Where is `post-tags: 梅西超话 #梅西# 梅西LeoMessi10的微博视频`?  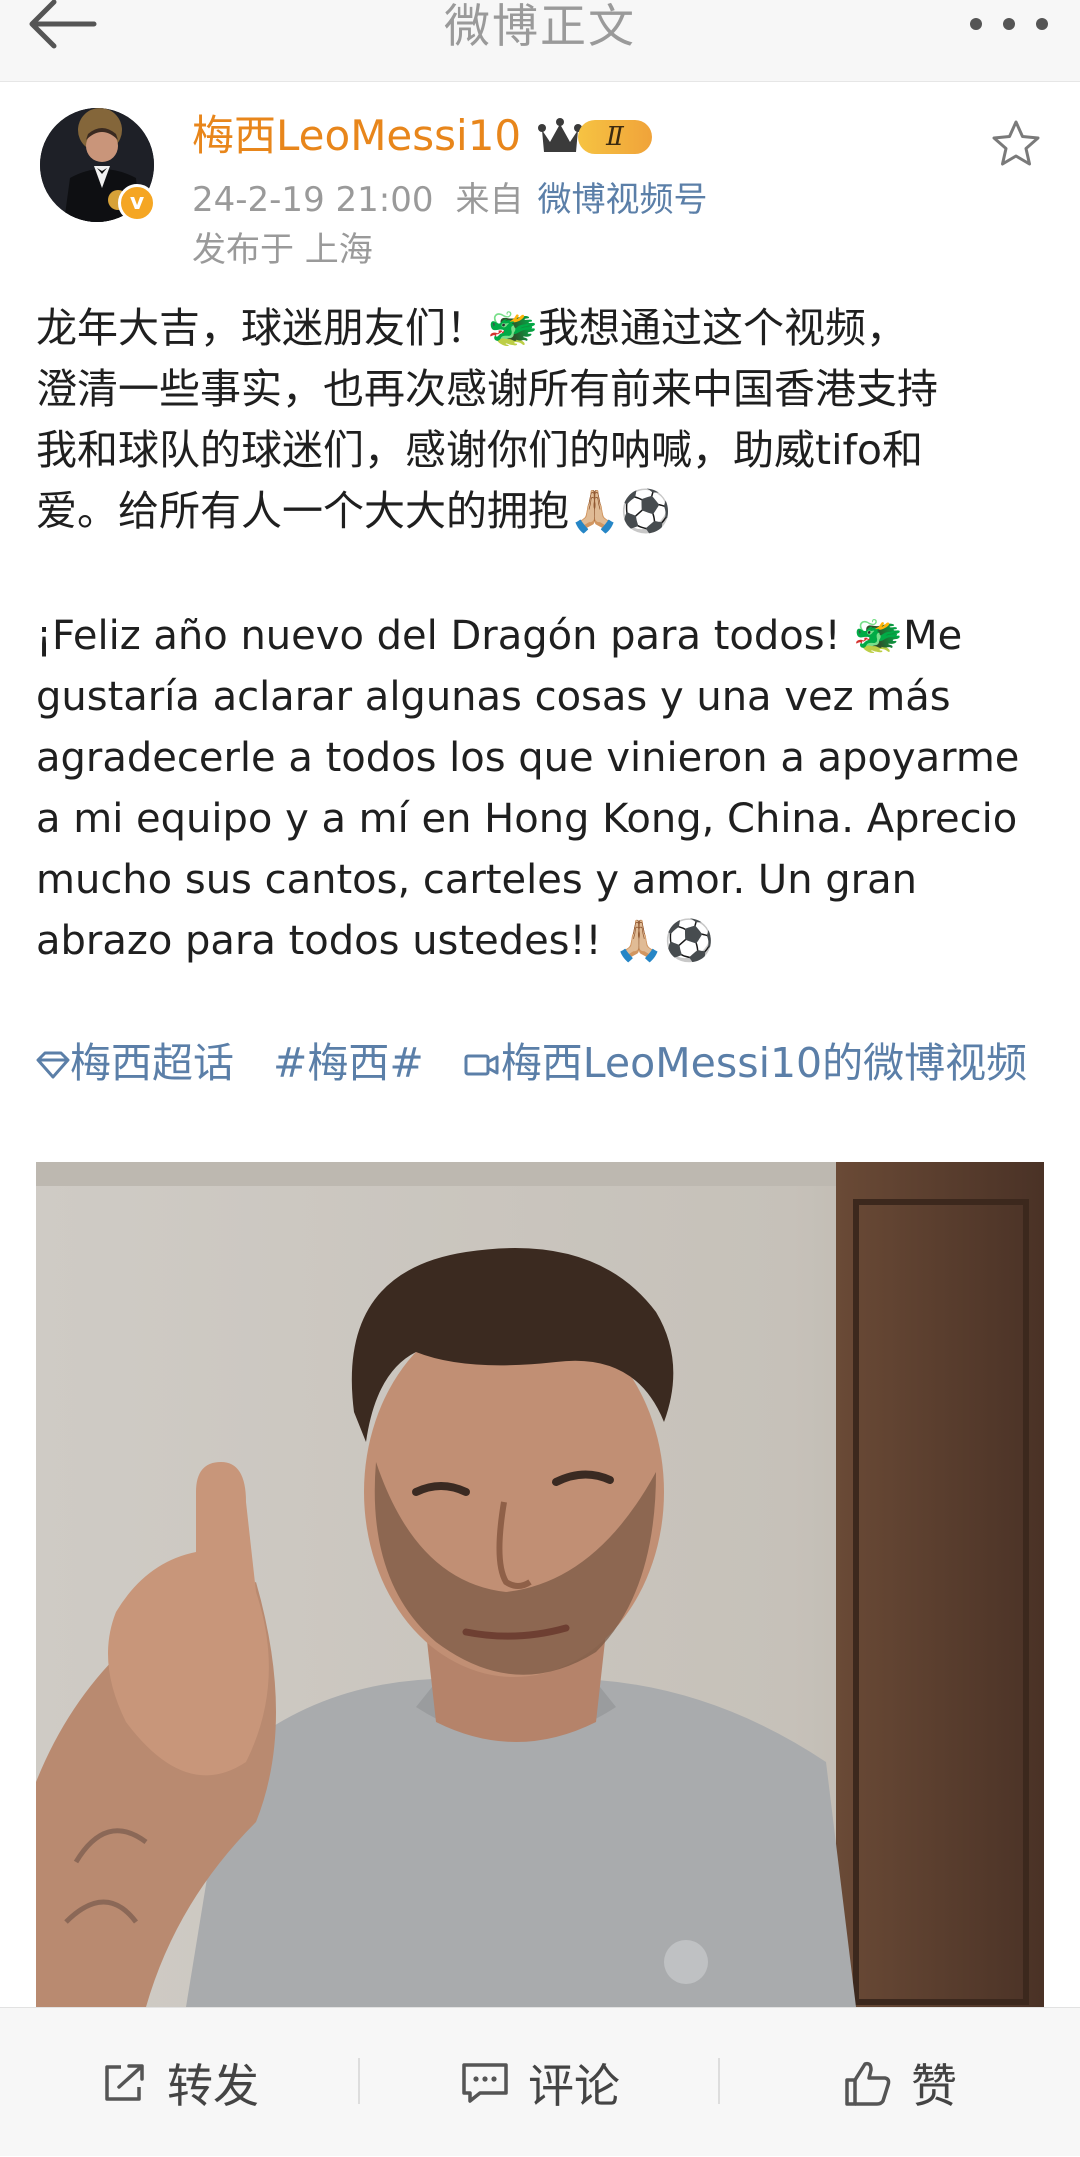
post-tags: 梅西超话 #梅西# 梅西LeoMessi10的微博视频 is located at coordinates (541, 1063).